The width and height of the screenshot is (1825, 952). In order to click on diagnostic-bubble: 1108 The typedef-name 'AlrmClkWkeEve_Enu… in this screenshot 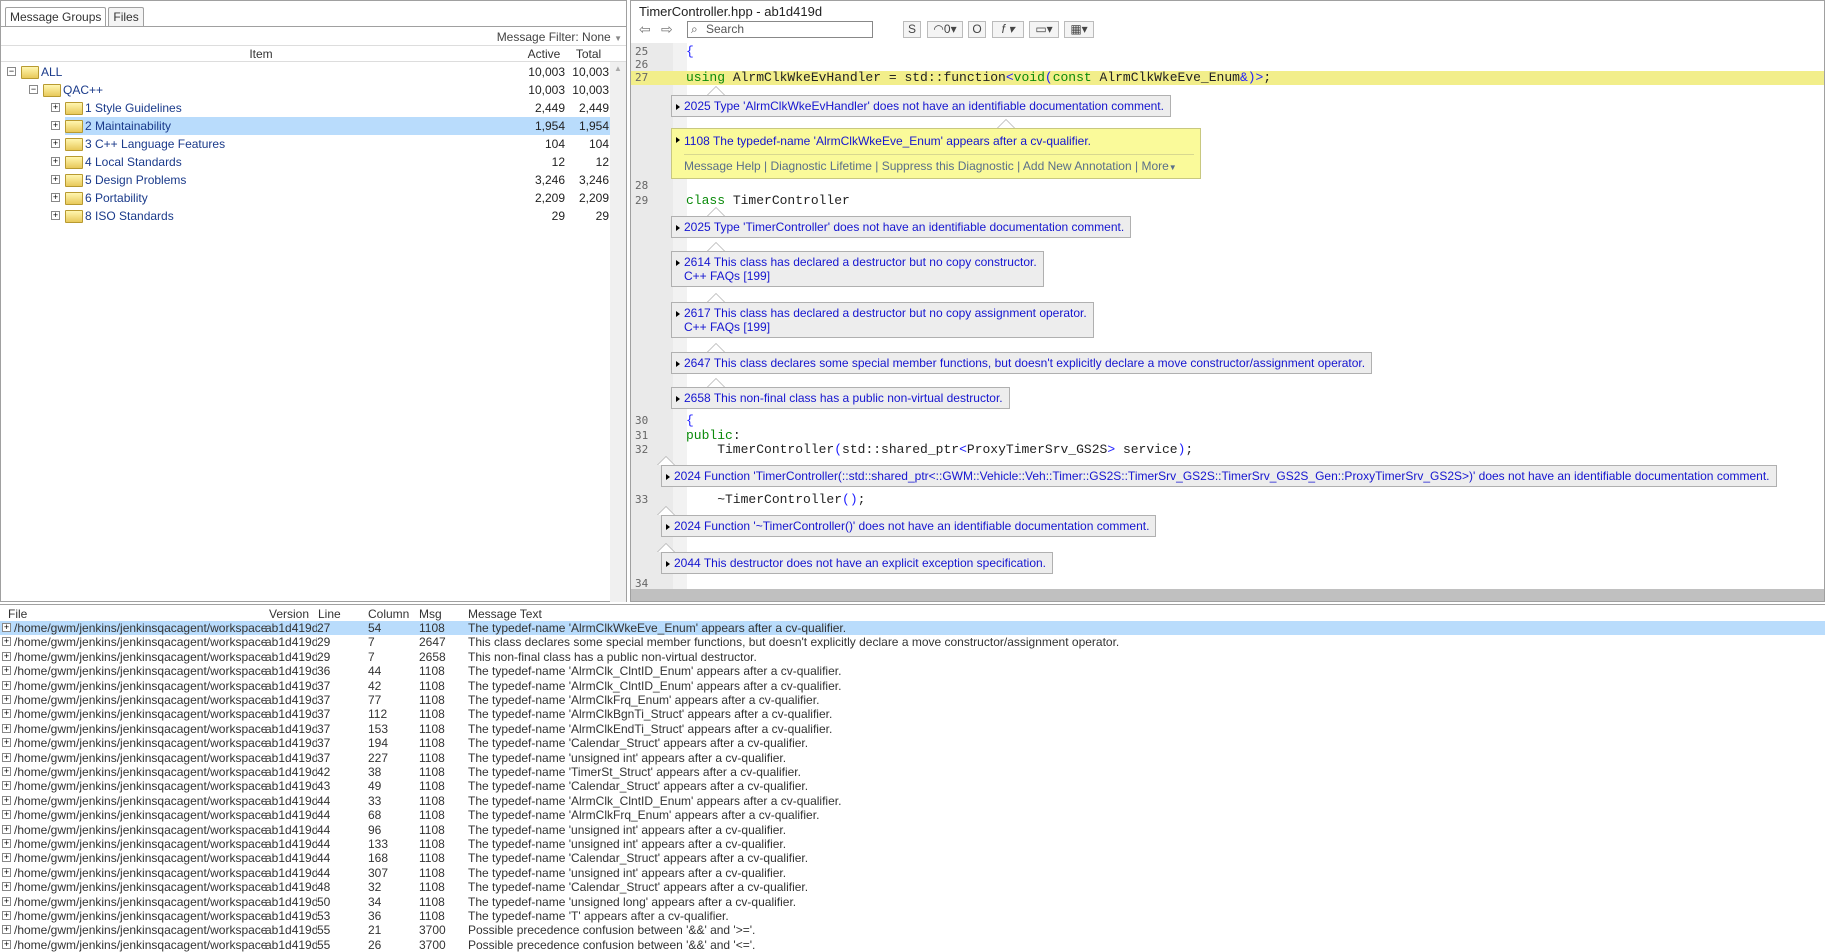, I will do `click(936, 153)`.